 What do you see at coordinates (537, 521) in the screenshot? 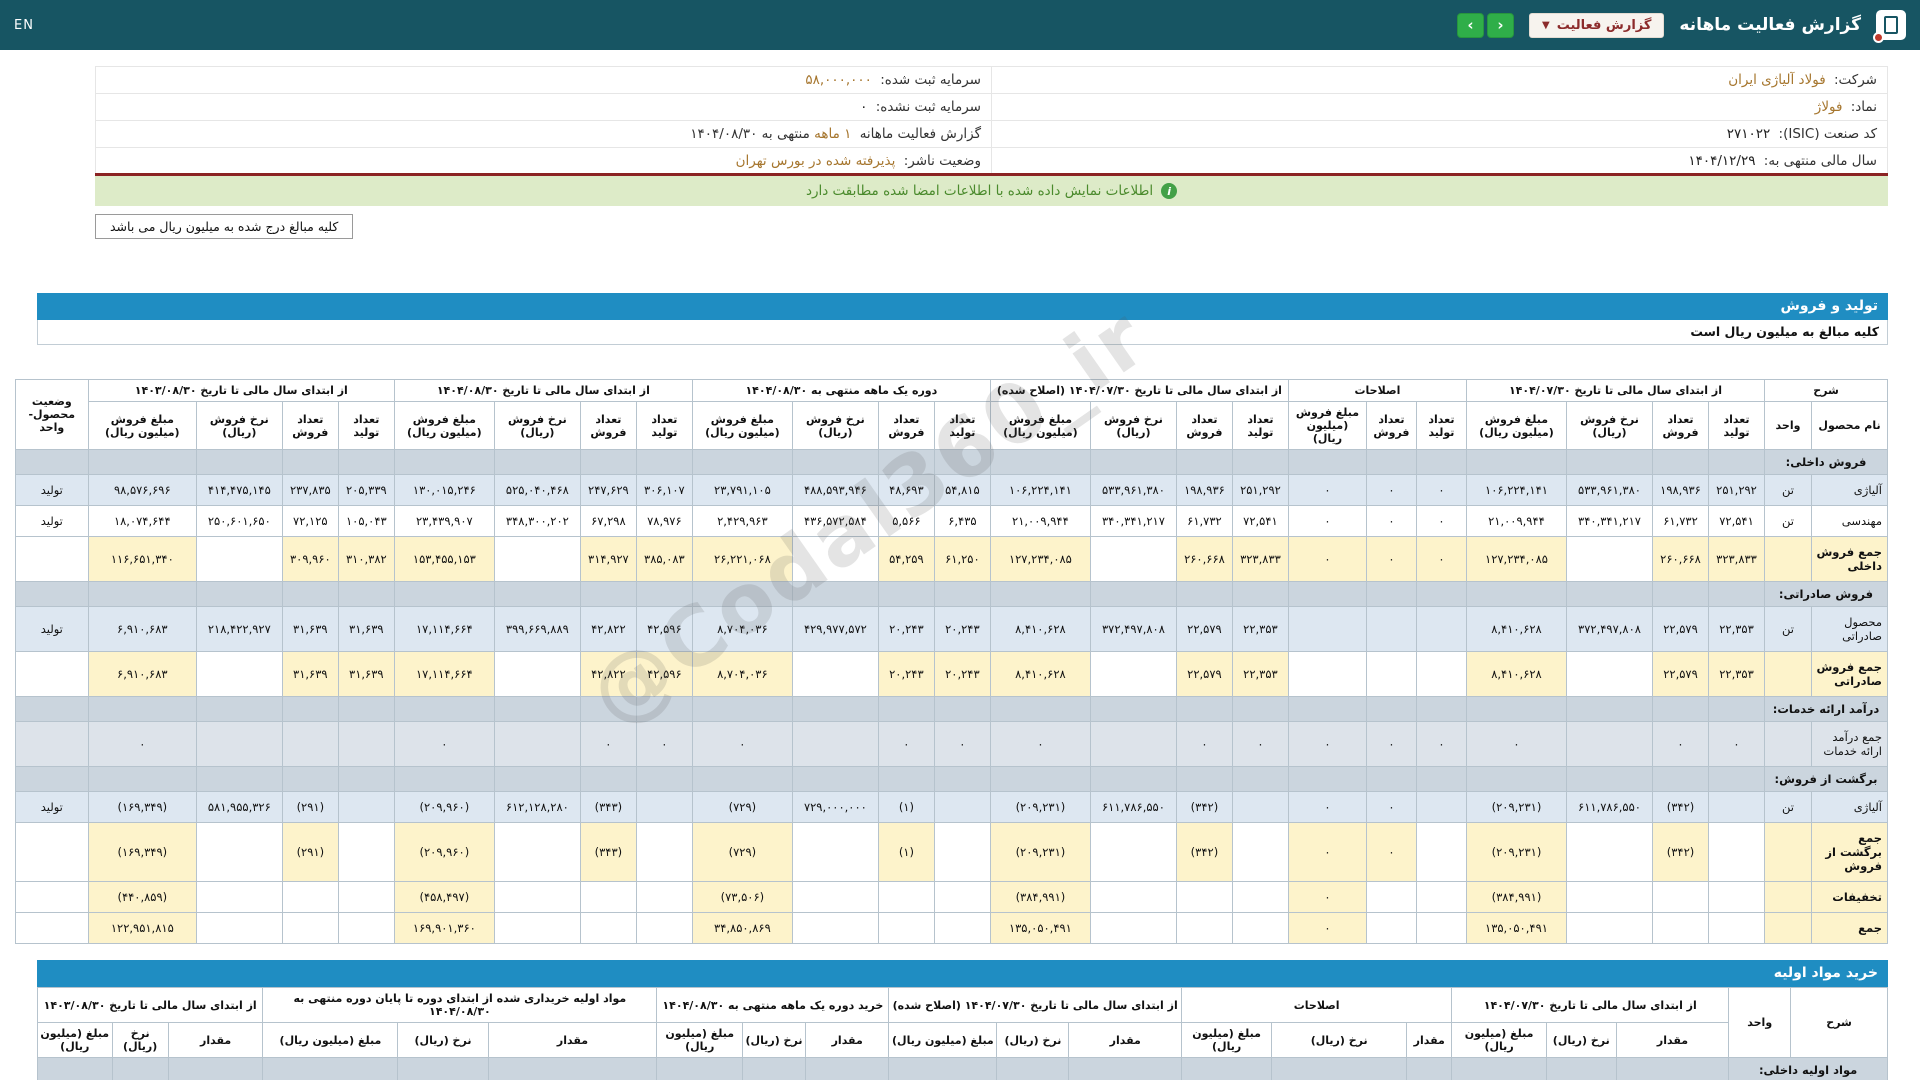
I see `value-cell: ۳۴۸,۳۰۰,۲۰۲` at bounding box center [537, 521].